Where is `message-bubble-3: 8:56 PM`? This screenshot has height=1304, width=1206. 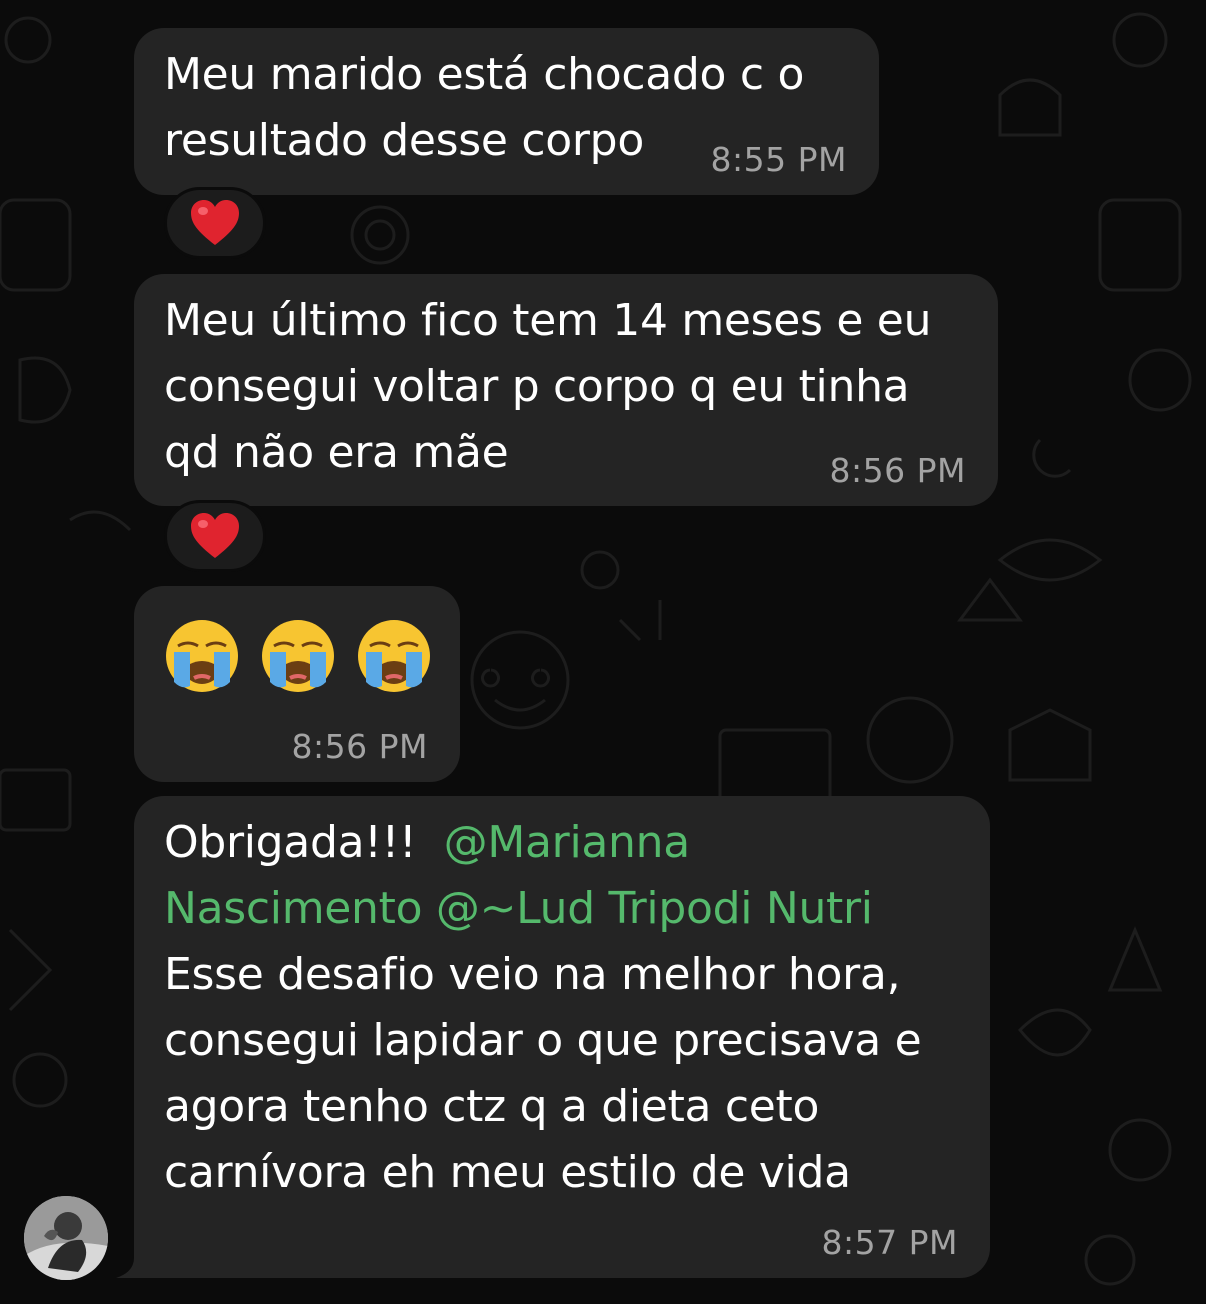
message-bubble-3: 8:56 PM is located at coordinates (297, 684).